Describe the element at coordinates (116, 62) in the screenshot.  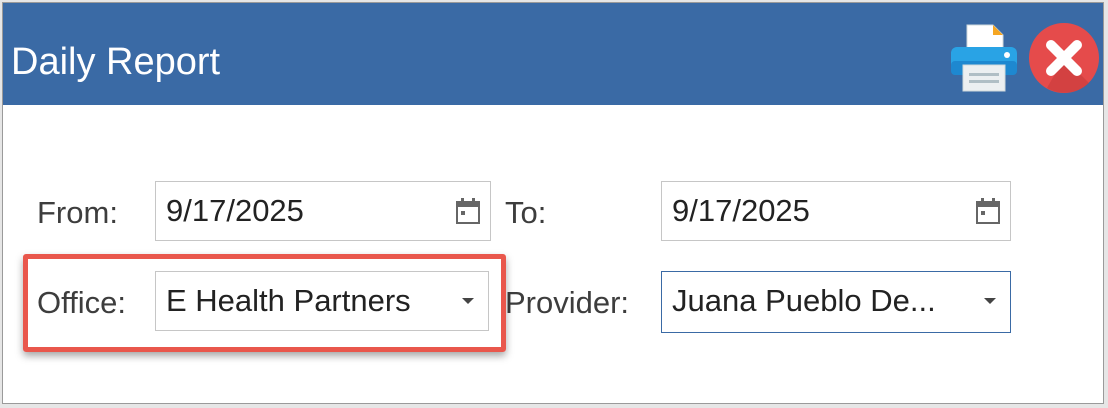
I see `window-title: Daily Report` at that location.